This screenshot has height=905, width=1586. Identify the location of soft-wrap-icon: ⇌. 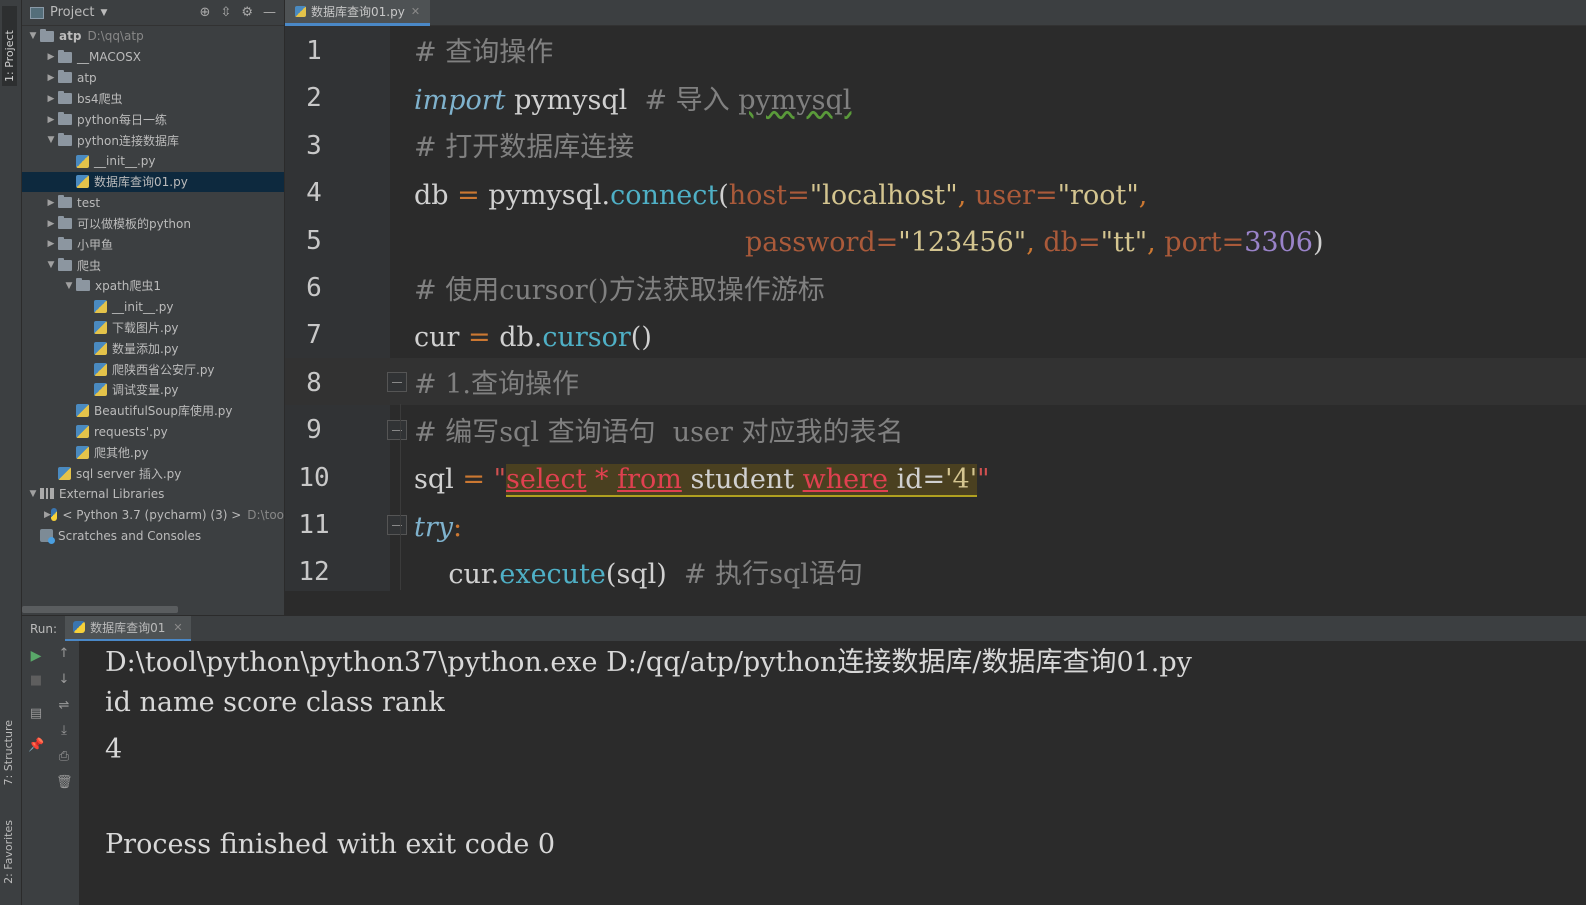
(64, 706).